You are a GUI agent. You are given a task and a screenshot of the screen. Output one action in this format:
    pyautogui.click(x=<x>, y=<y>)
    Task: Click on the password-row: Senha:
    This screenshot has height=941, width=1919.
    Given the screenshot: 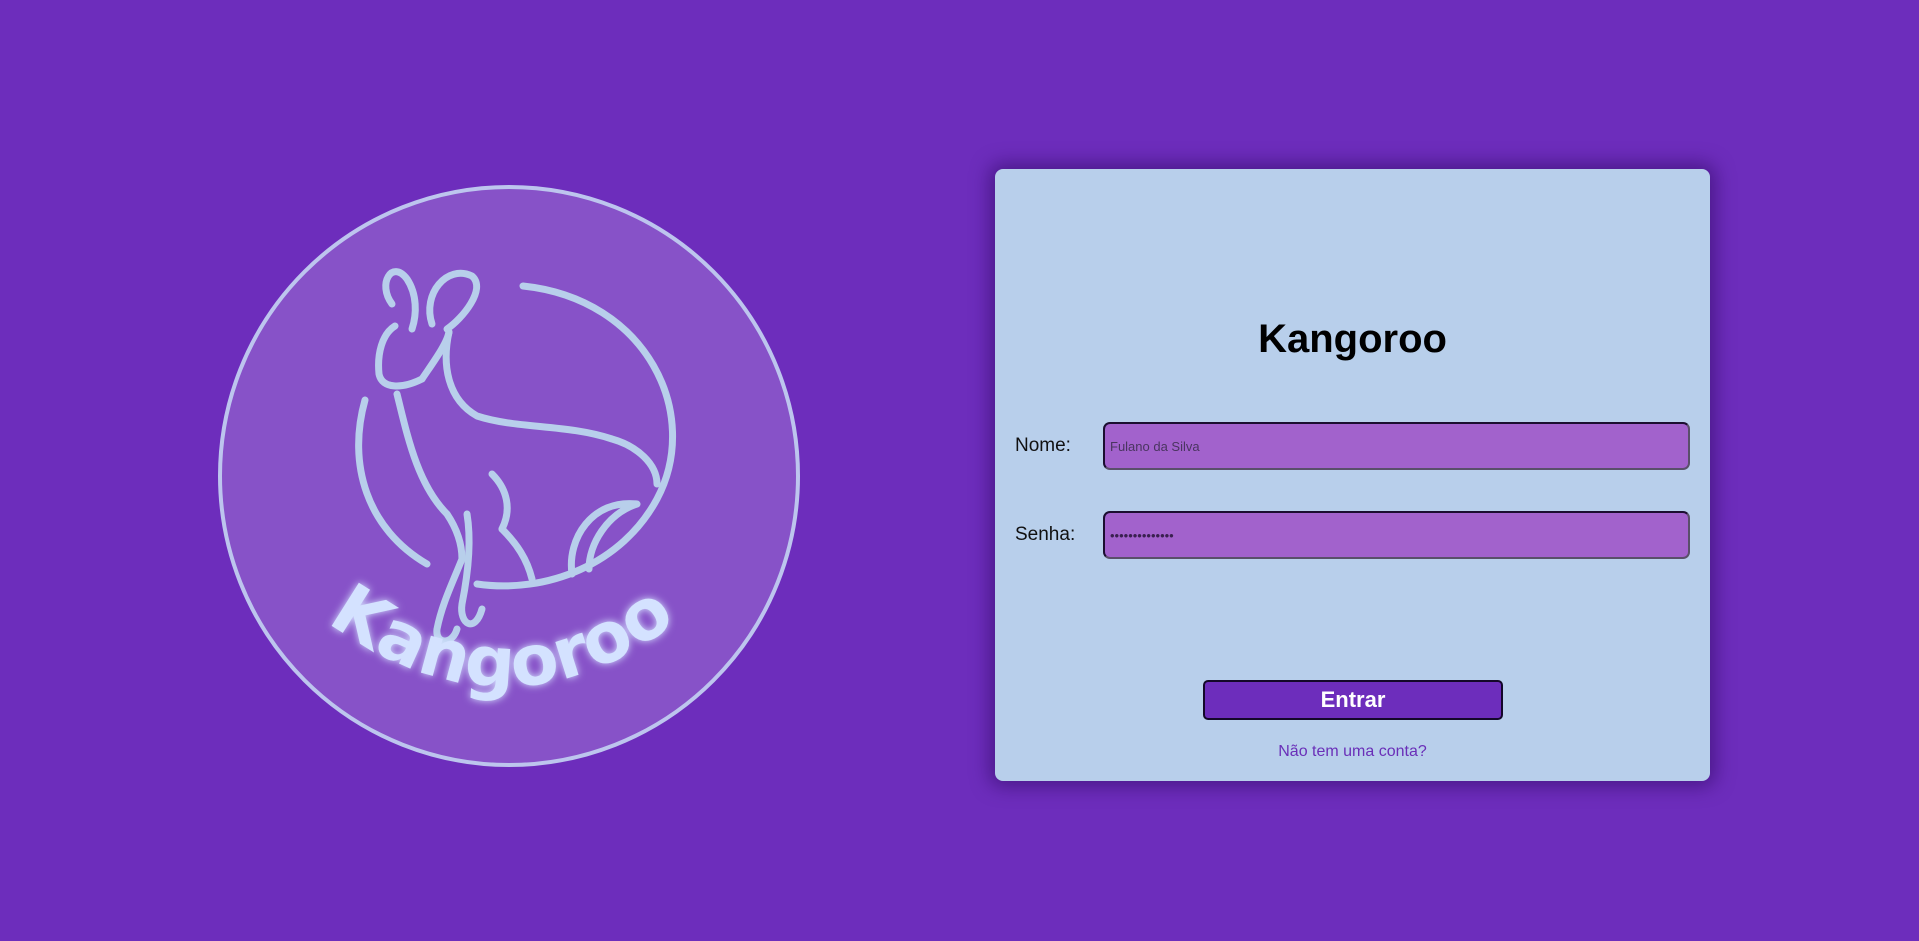 What is the action you would take?
    pyautogui.click(x=1352, y=535)
    